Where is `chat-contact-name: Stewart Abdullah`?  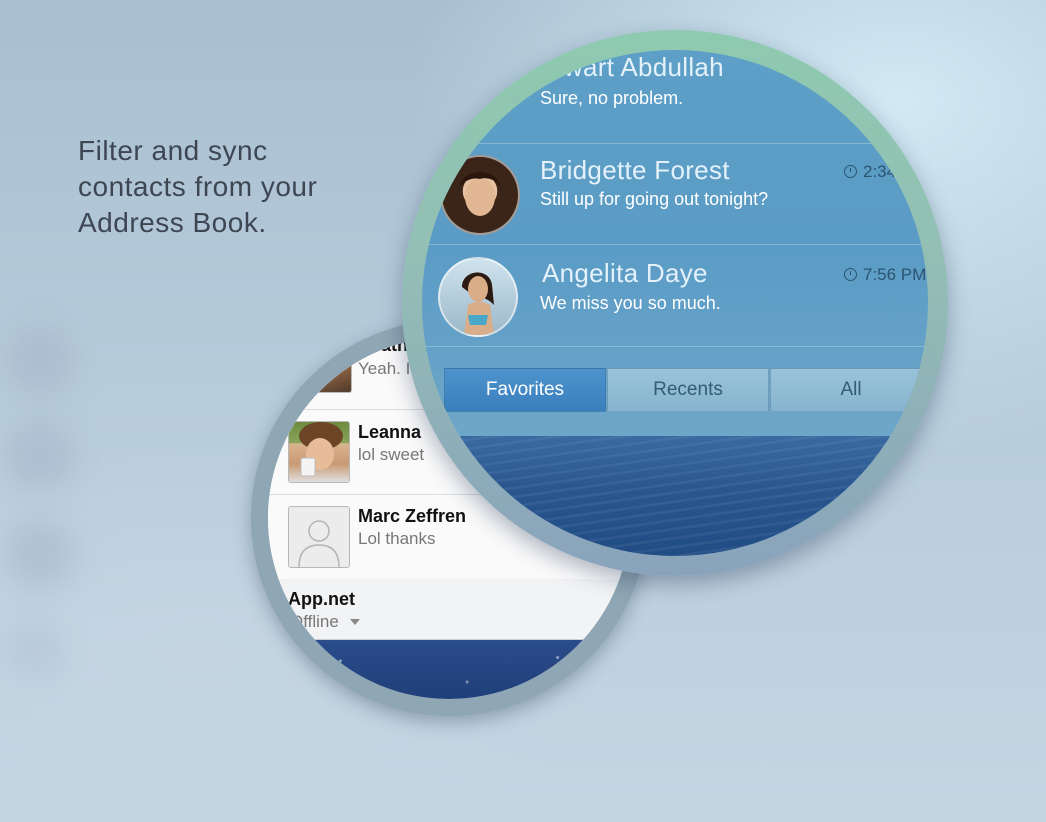 chat-contact-name: Stewart Abdullah is located at coordinates (624, 67).